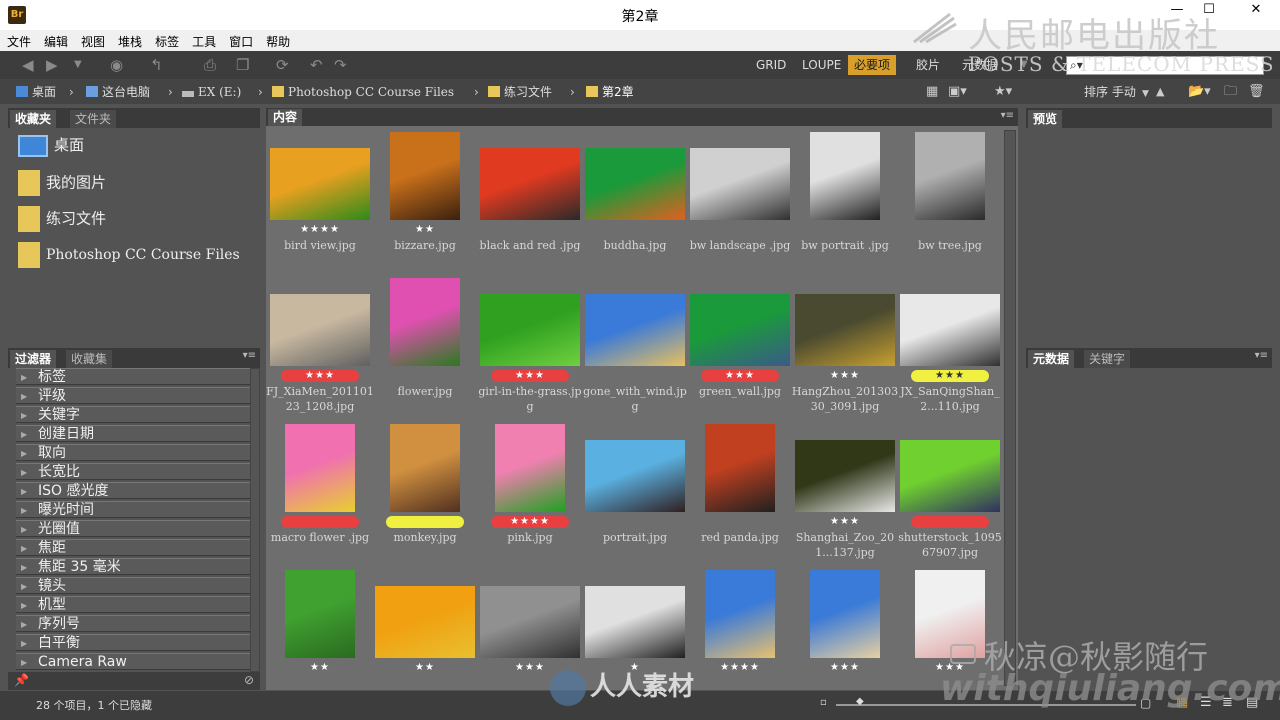  What do you see at coordinates (136, 624) in the screenshot?
I see `filter-category: 序列号` at bounding box center [136, 624].